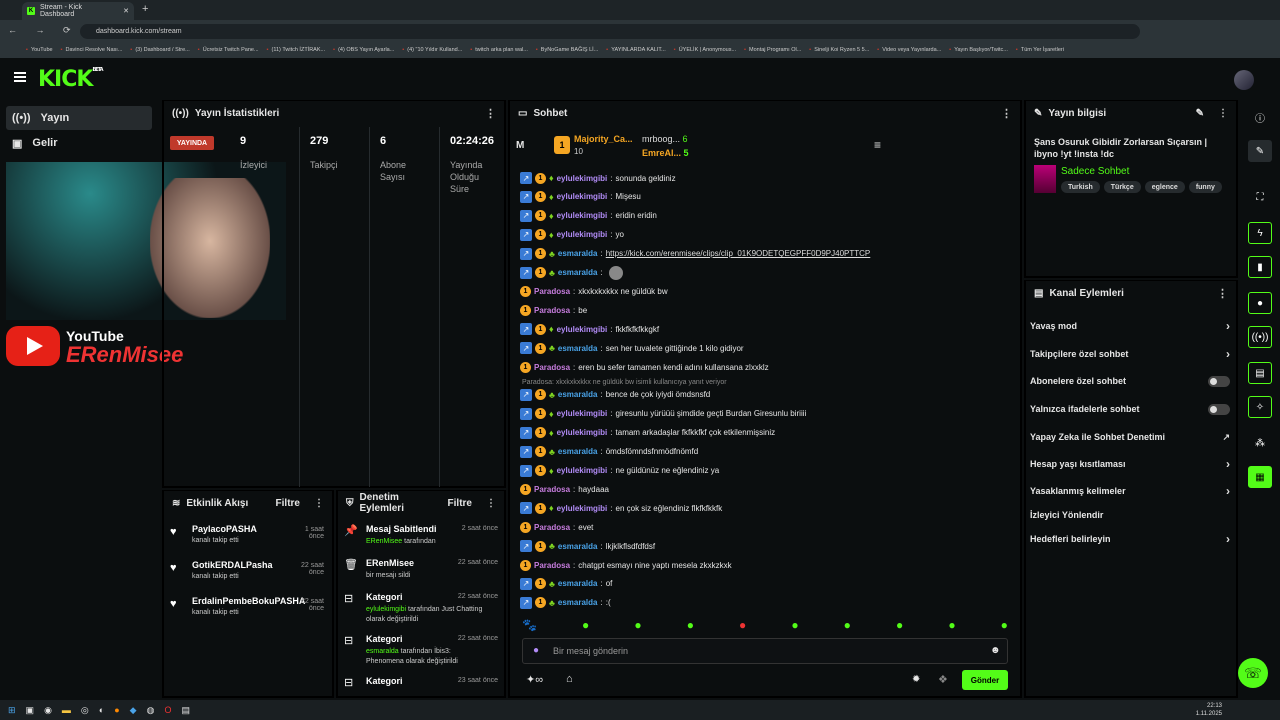 The image size is (1280, 720). What do you see at coordinates (1130, 409) in the screenshot?
I see `channel-action-row: Yalnızca ifadelerle sohbet` at bounding box center [1130, 409].